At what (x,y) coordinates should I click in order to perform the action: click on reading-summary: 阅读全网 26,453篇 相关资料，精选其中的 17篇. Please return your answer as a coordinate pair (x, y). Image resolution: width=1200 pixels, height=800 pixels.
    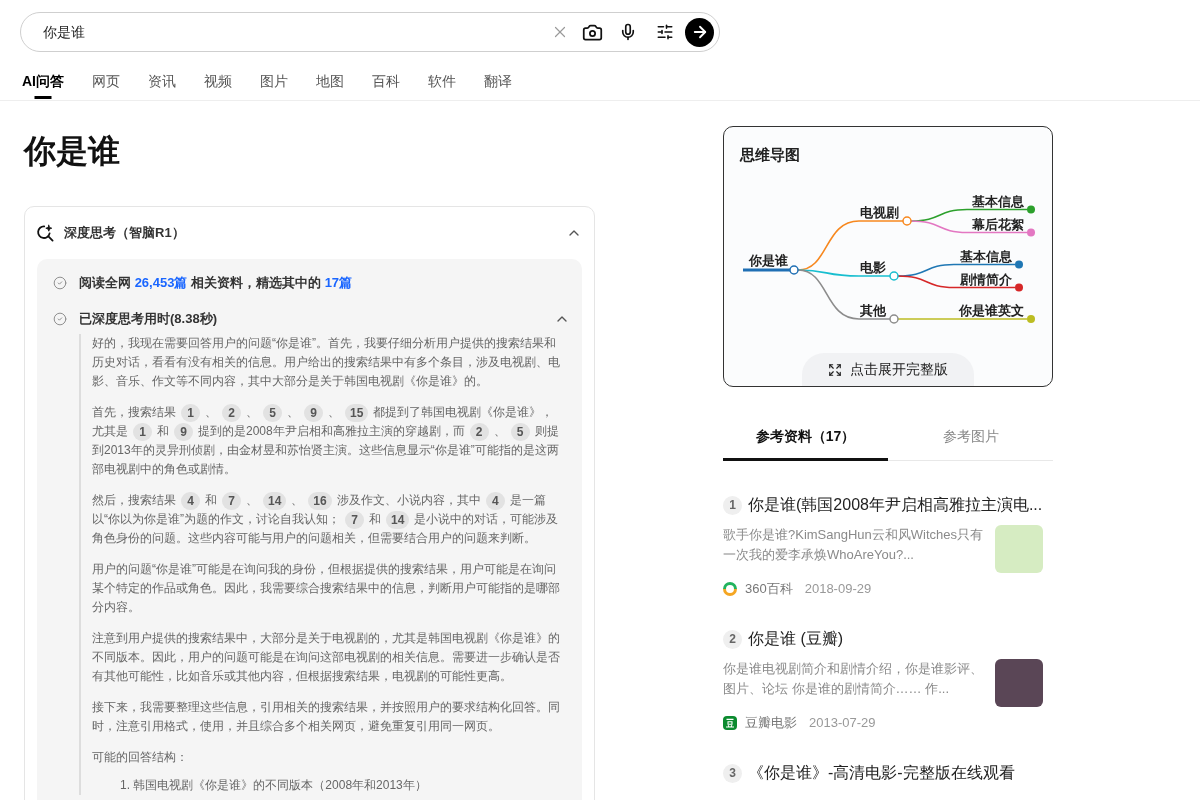
    Looking at the image, I should click on (216, 283).